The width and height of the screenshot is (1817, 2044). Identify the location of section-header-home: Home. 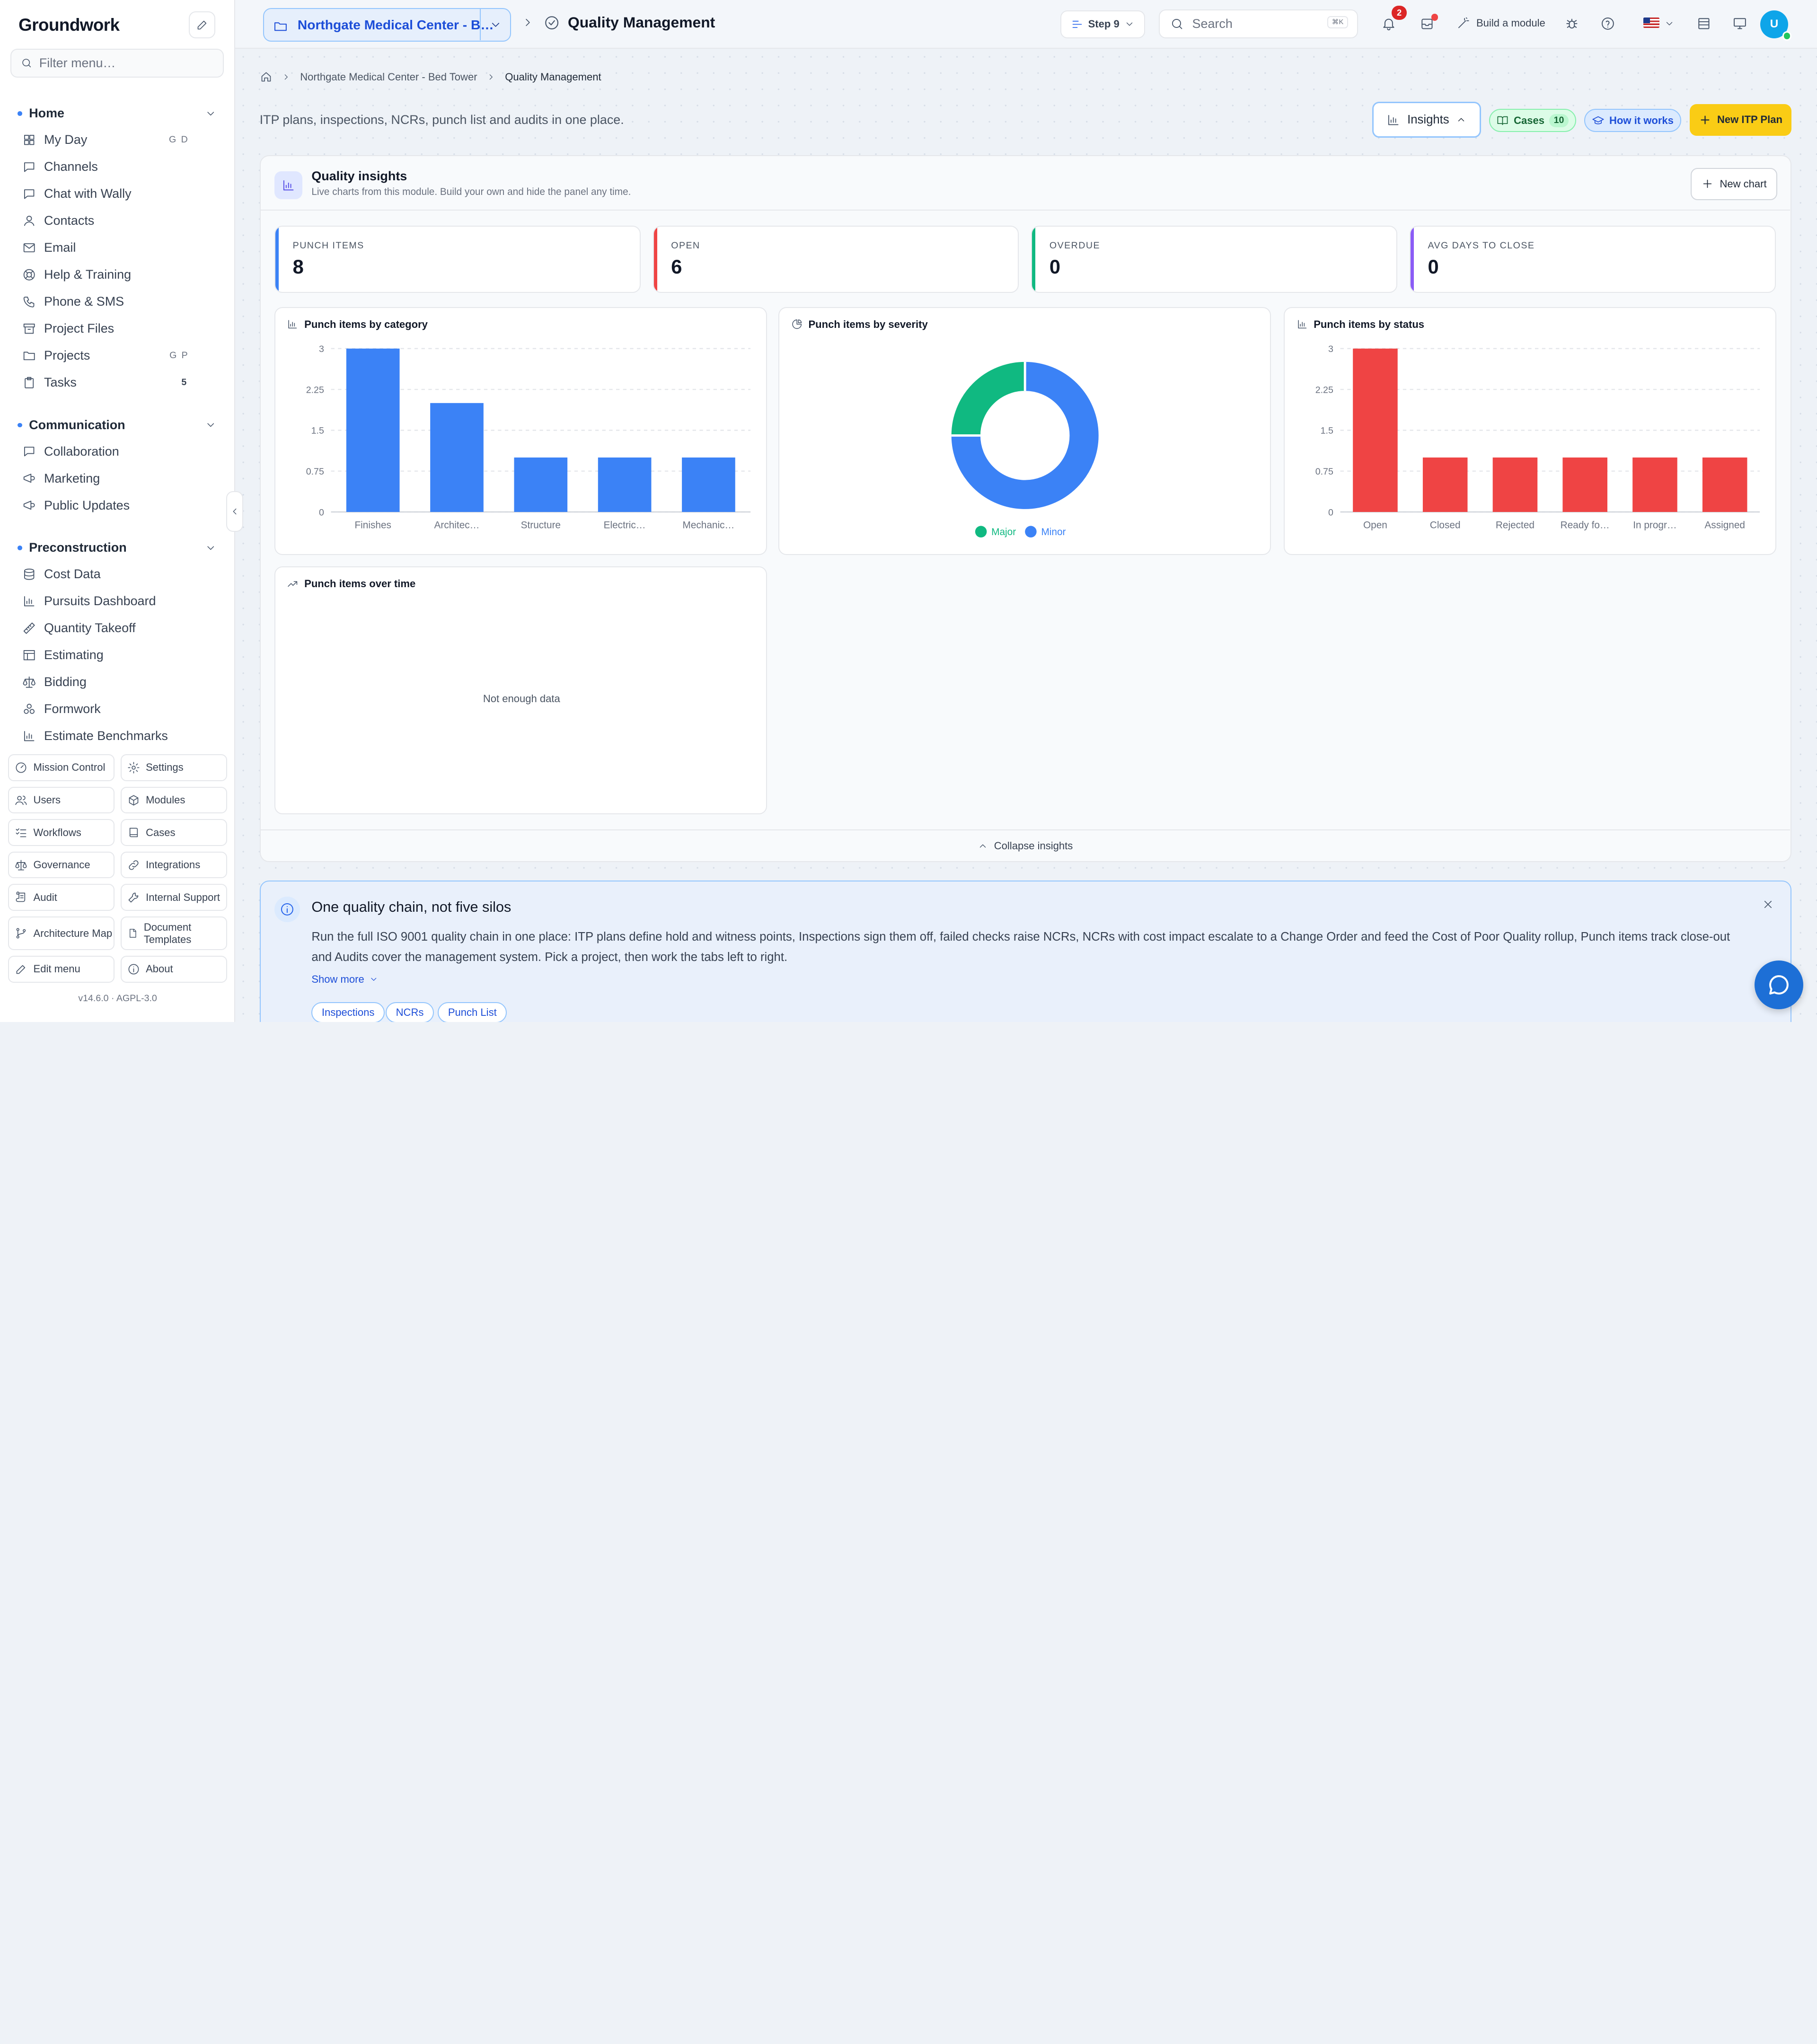
(118, 113).